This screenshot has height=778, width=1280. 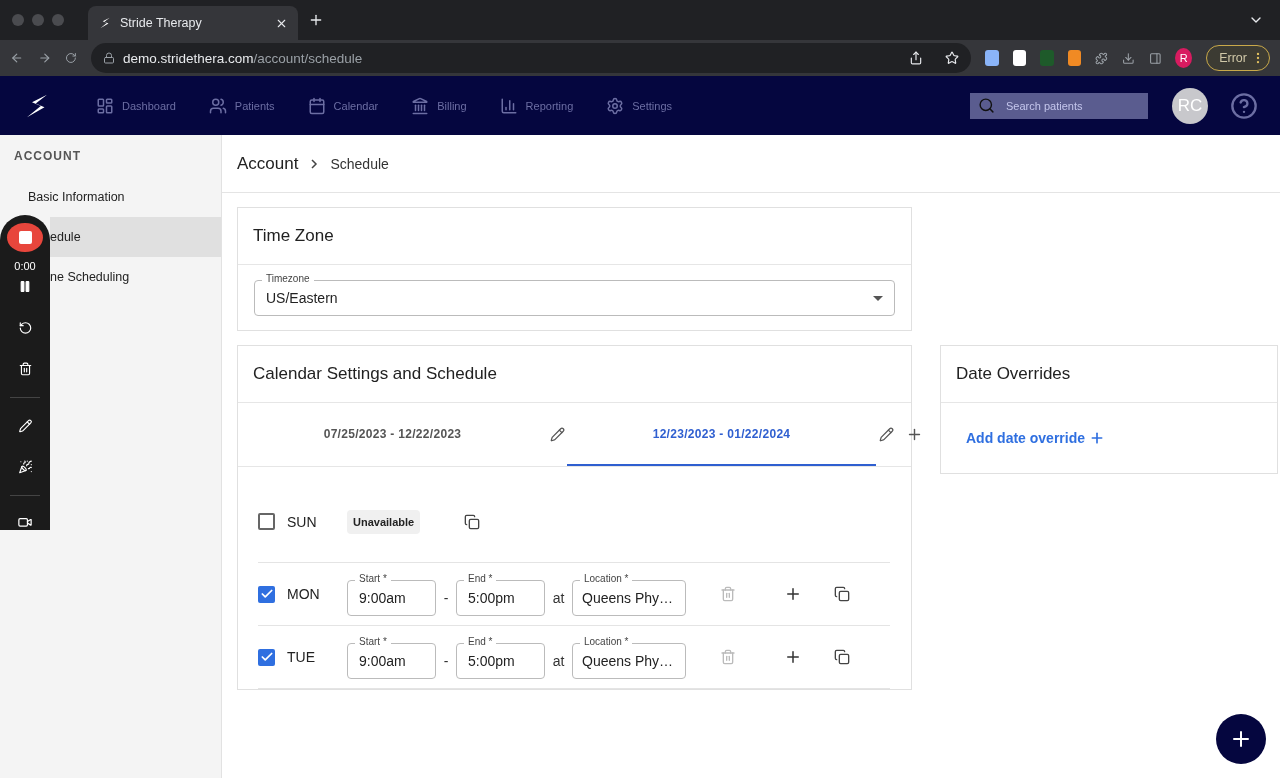 What do you see at coordinates (1128, 58) in the screenshot?
I see `download-icon` at bounding box center [1128, 58].